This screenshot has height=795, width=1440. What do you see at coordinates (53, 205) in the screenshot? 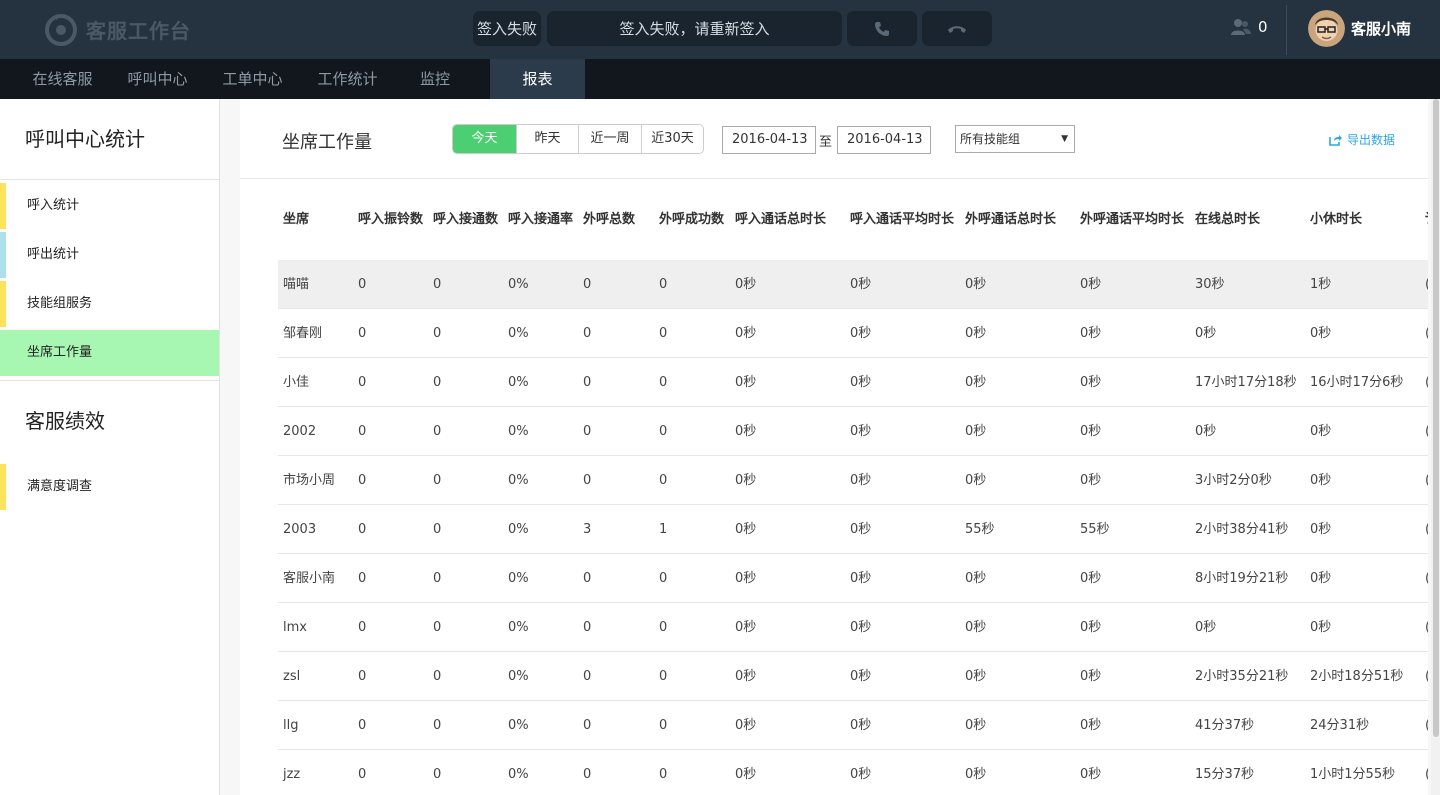
I see `sidebar-item-label: 呼入统计` at bounding box center [53, 205].